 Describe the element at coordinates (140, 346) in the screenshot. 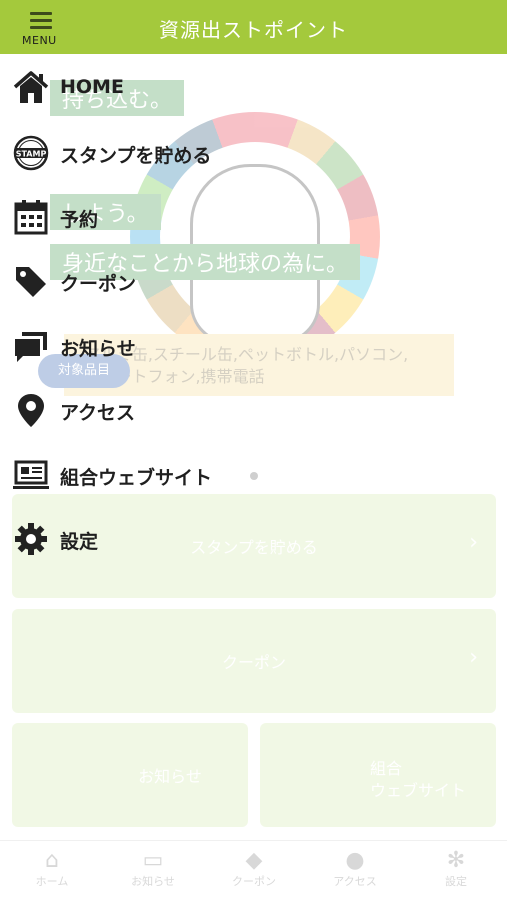

I see `menu-item-news: お知らせ` at that location.